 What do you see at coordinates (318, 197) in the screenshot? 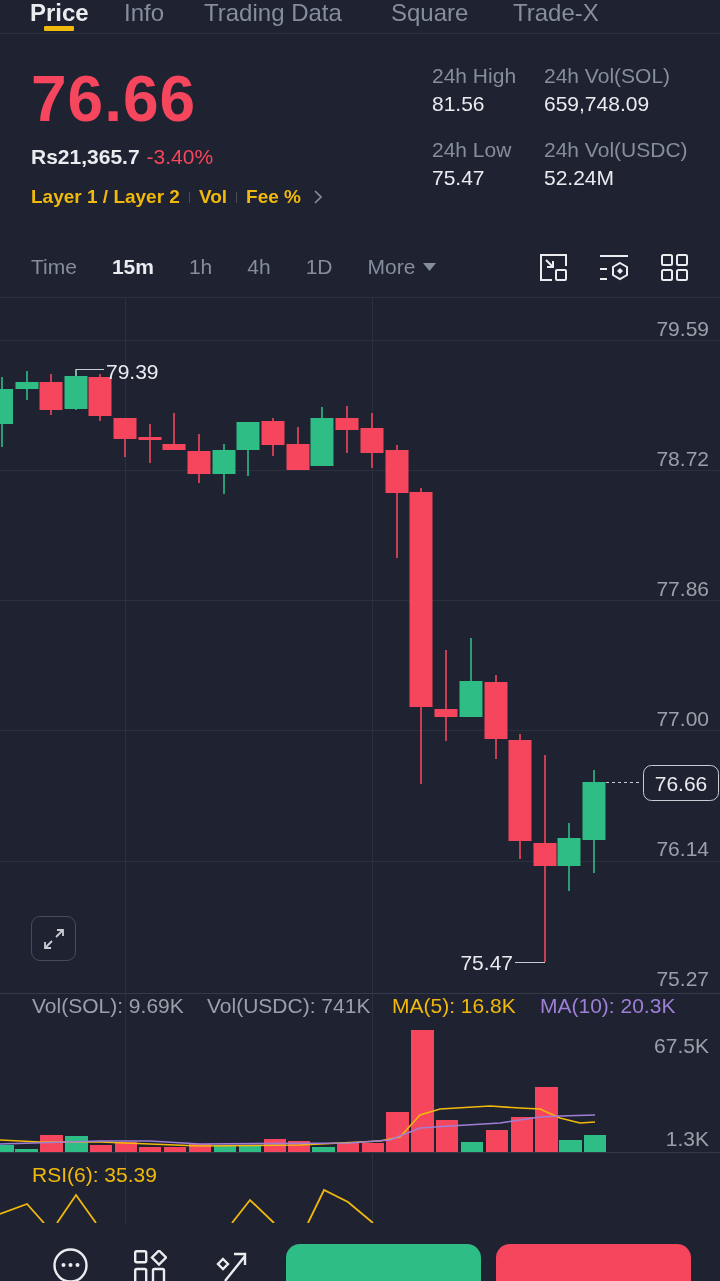
I see `chevron-right-icon` at bounding box center [318, 197].